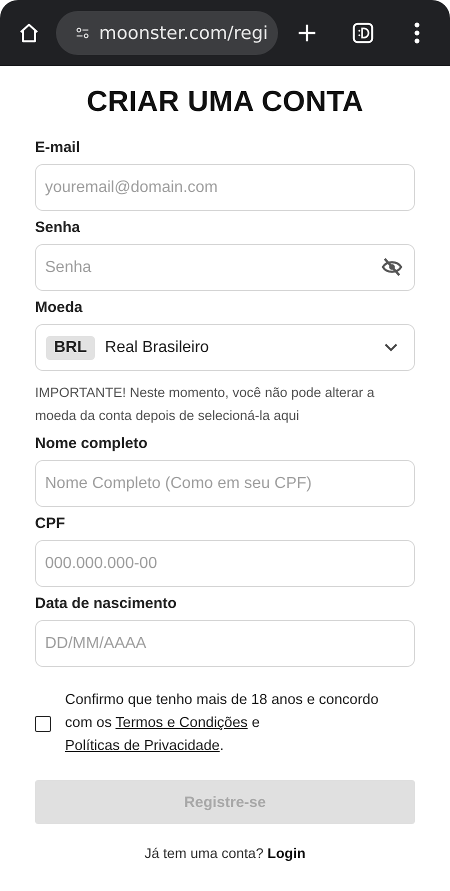 This screenshot has width=450, height=891. What do you see at coordinates (59, 307) in the screenshot?
I see `field-label: Moeda` at bounding box center [59, 307].